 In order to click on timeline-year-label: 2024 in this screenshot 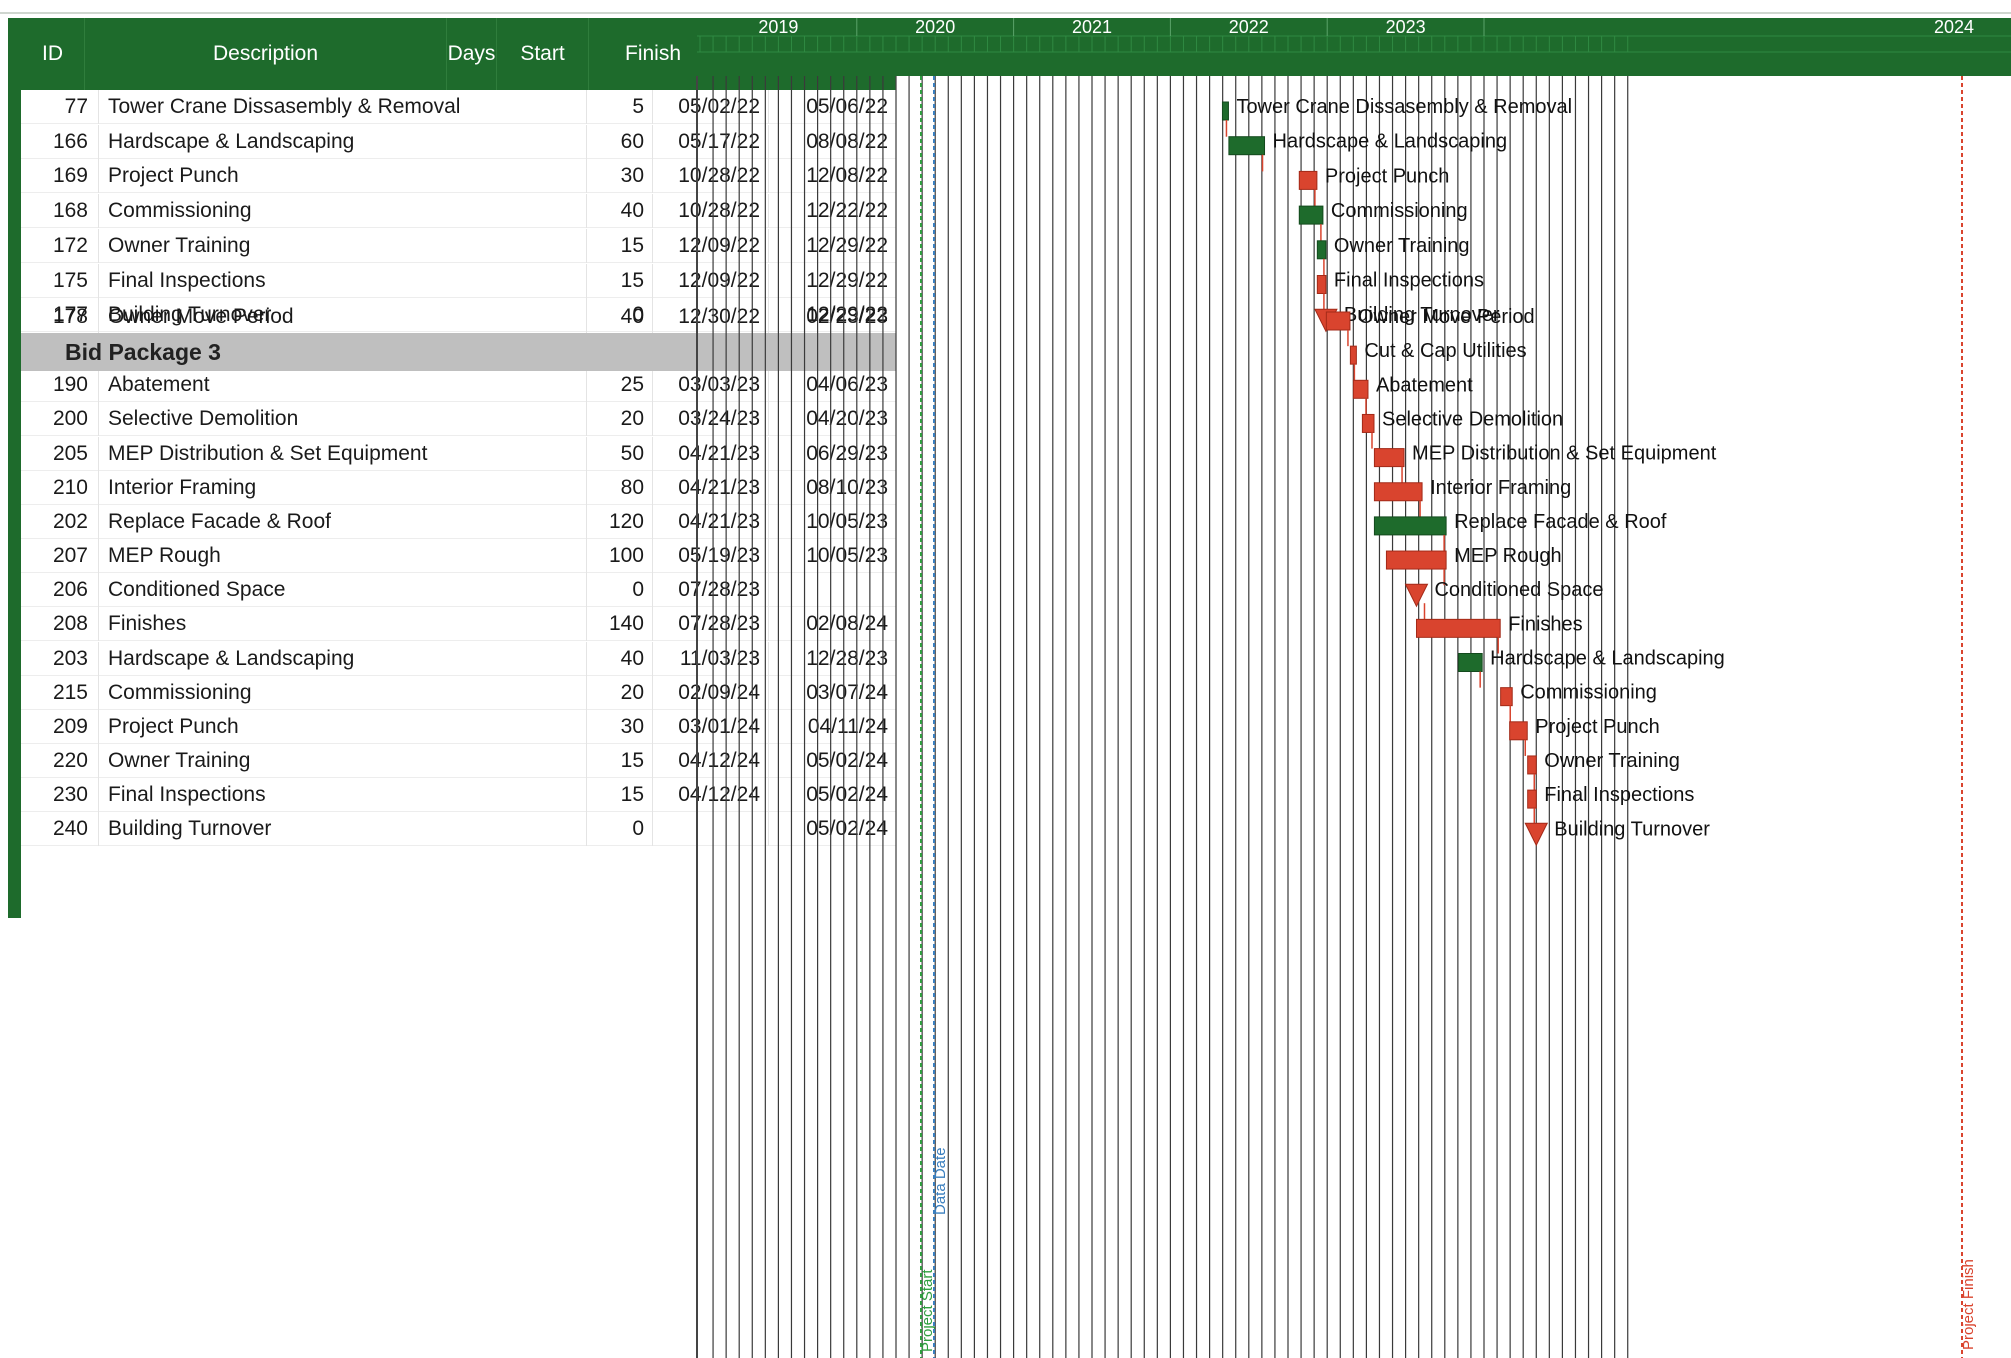, I will do `click(1954, 27)`.